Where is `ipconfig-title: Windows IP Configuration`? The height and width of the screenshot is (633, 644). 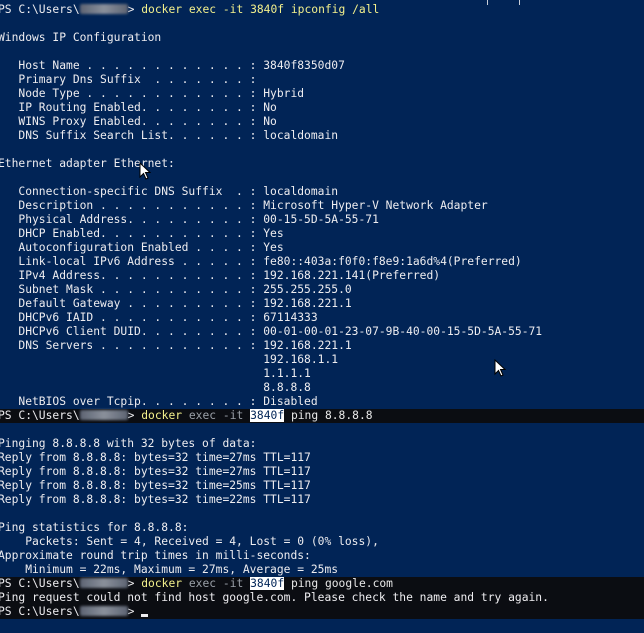
ipconfig-title: Windows IP Configuration is located at coordinates (81, 37).